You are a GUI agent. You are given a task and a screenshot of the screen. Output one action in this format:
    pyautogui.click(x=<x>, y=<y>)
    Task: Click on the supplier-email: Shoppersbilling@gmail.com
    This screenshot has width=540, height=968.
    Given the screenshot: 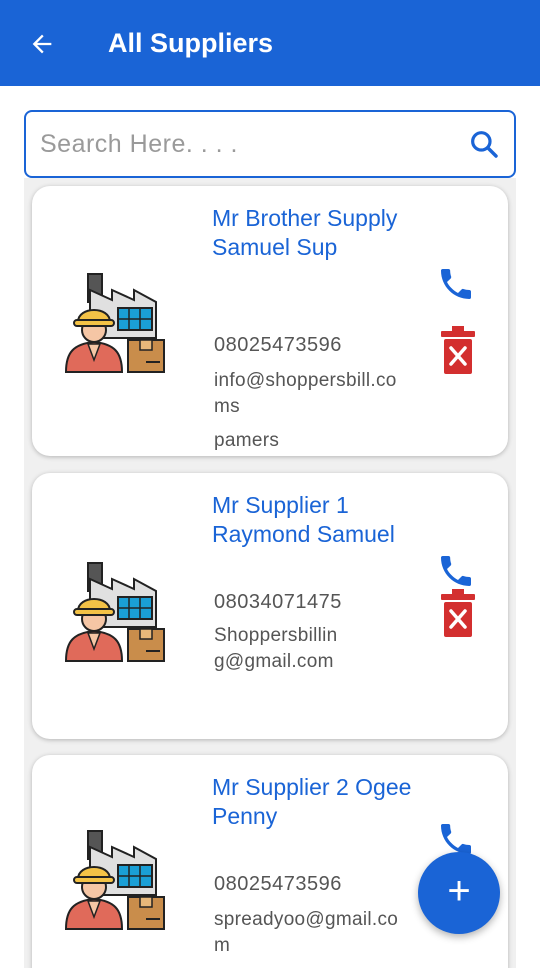 What is the action you would take?
    pyautogui.click(x=276, y=648)
    